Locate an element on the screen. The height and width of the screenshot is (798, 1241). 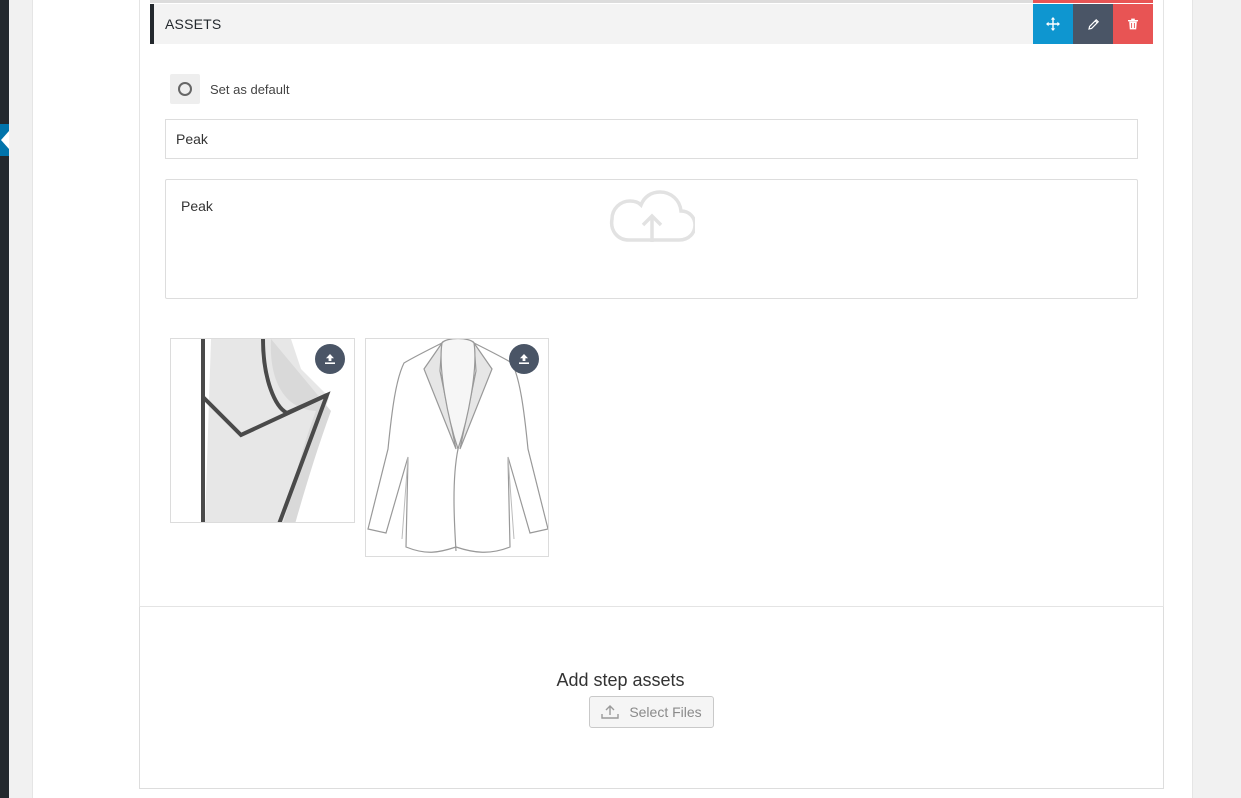
default-radio is located at coordinates (185, 89).